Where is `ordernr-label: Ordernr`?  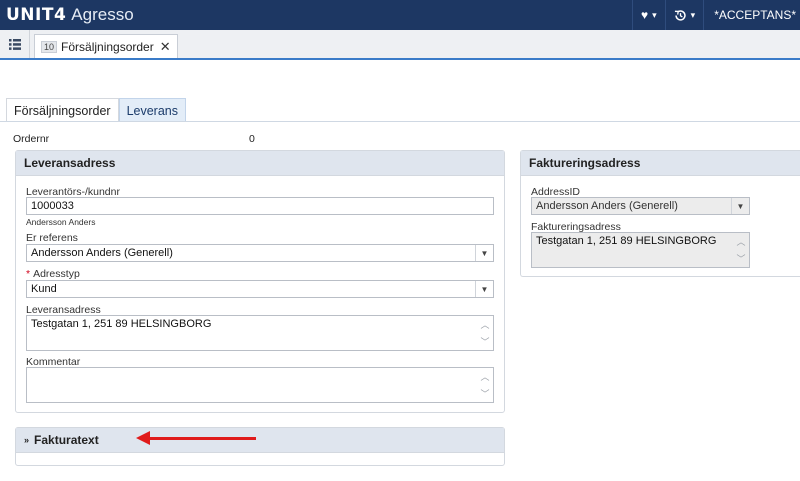 ordernr-label: Ordernr is located at coordinates (31, 139).